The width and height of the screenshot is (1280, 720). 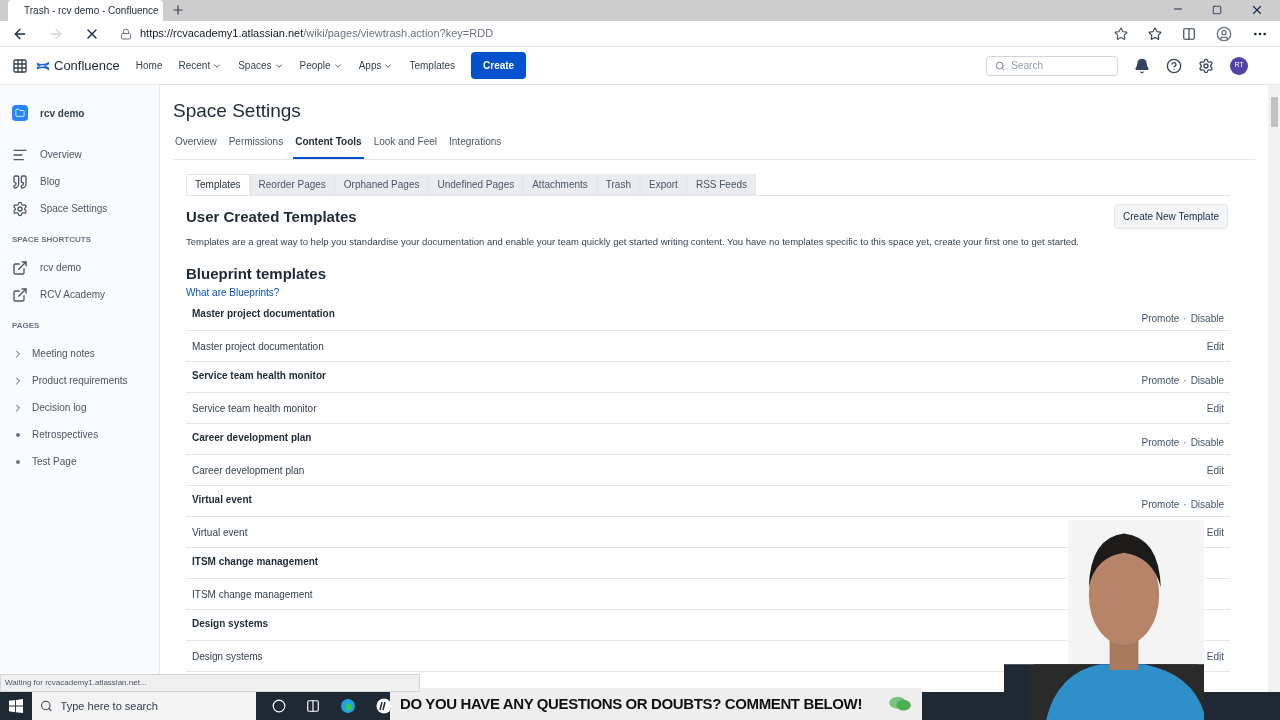 I want to click on cortana-icon, so click(x=279, y=706).